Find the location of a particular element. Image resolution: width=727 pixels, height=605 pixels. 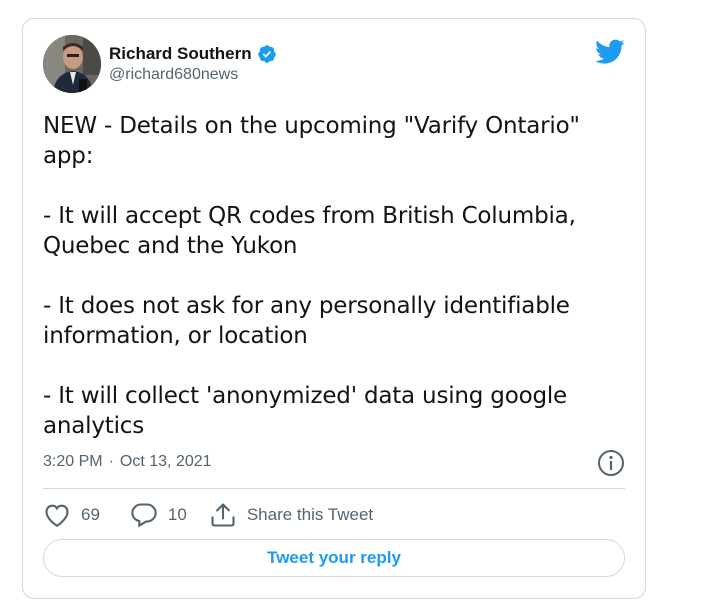

comment-icon is located at coordinates (144, 515).